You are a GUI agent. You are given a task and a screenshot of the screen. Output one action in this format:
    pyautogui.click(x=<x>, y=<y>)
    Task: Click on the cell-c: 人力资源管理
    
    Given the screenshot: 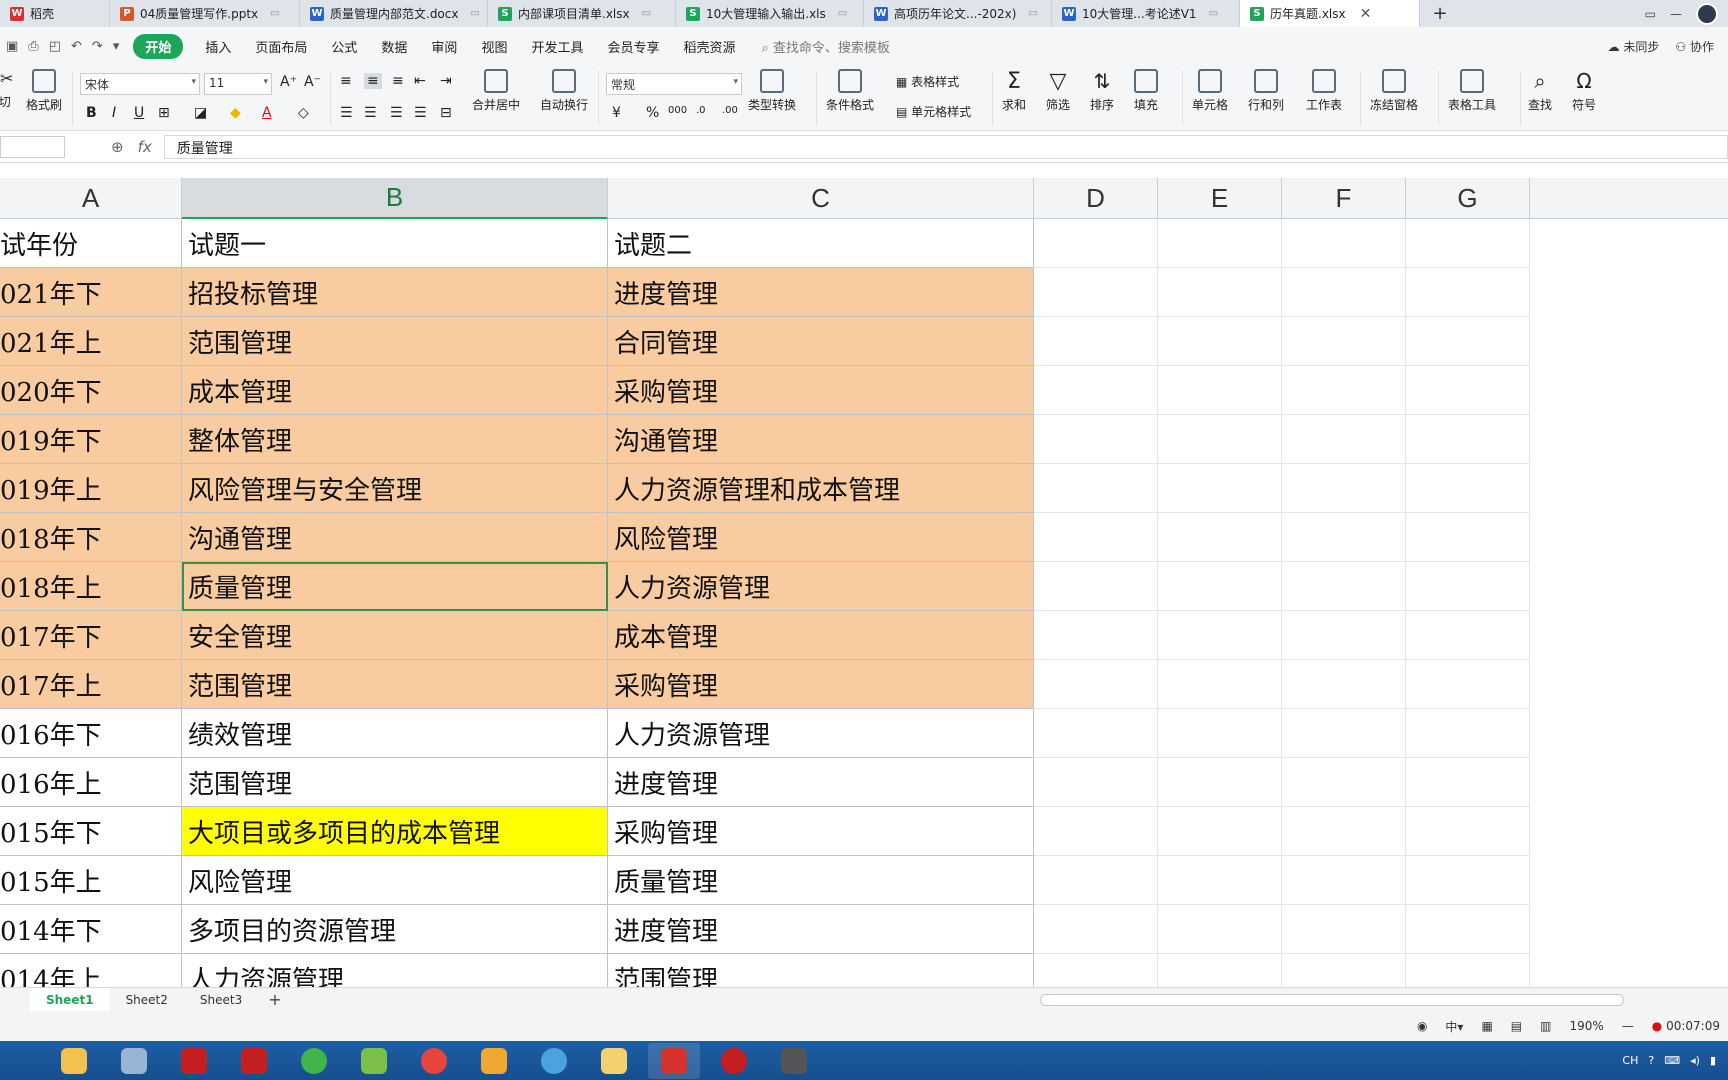 What is the action you would take?
    pyautogui.click(x=821, y=733)
    